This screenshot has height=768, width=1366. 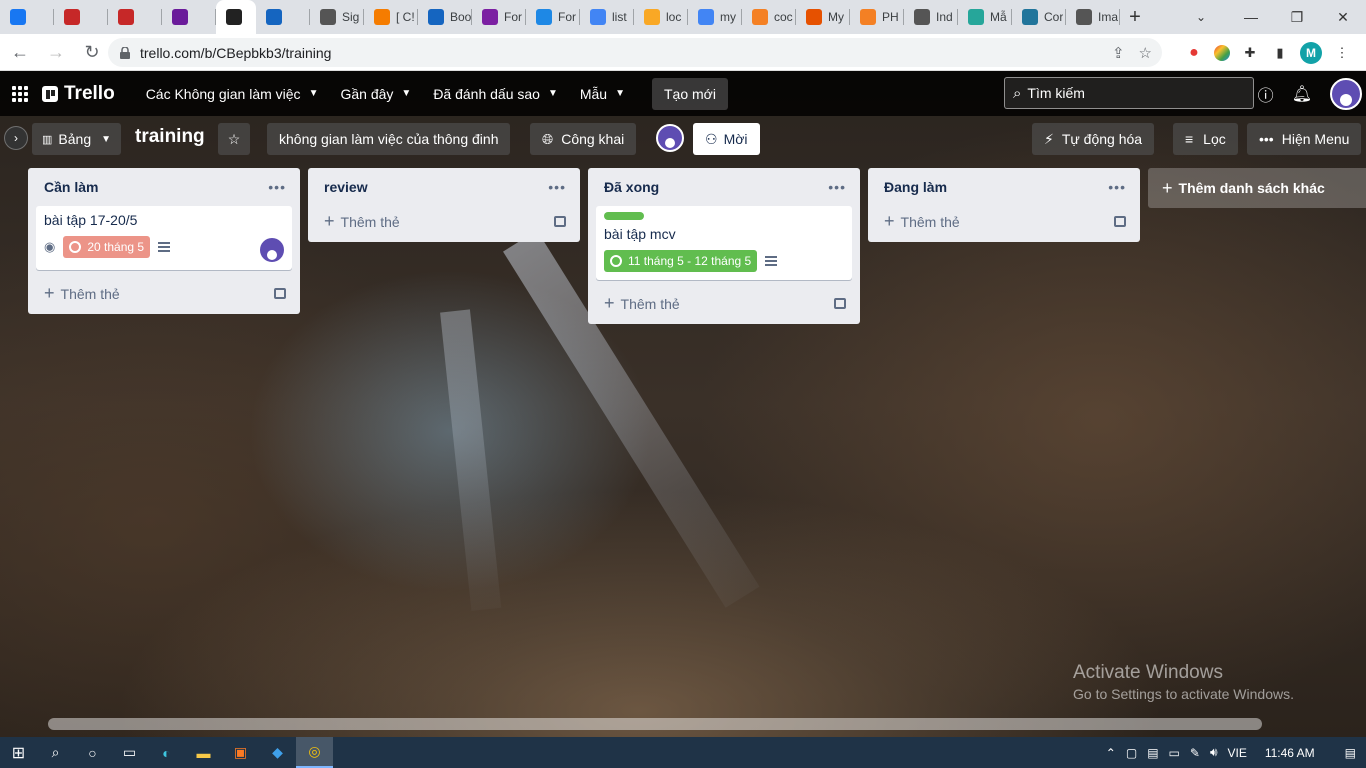 What do you see at coordinates (661, 17) in the screenshot?
I see `browser-tab: loc` at bounding box center [661, 17].